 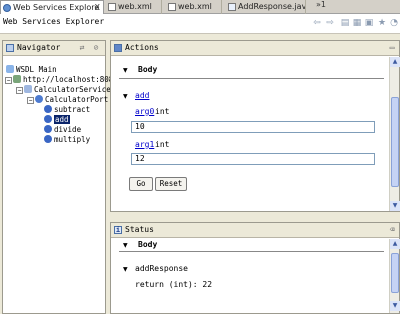 What do you see at coordinates (39, 99) in the screenshot?
I see `port-icon` at bounding box center [39, 99].